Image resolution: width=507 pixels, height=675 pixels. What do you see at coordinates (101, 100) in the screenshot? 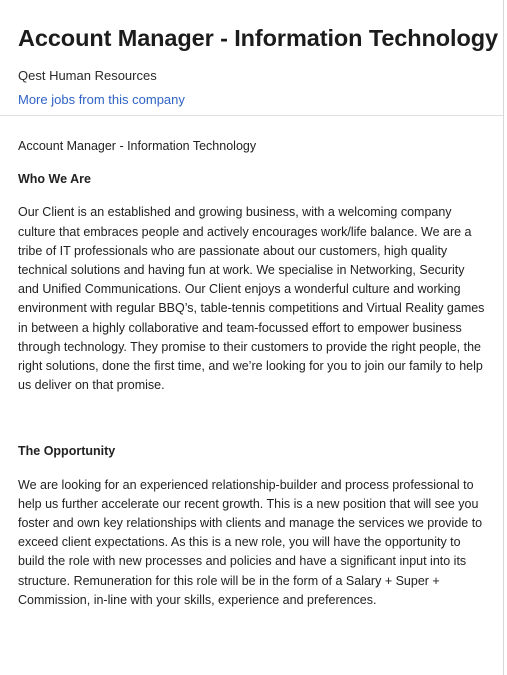
I see `more-jobs-link: More jobs from this company` at bounding box center [101, 100].